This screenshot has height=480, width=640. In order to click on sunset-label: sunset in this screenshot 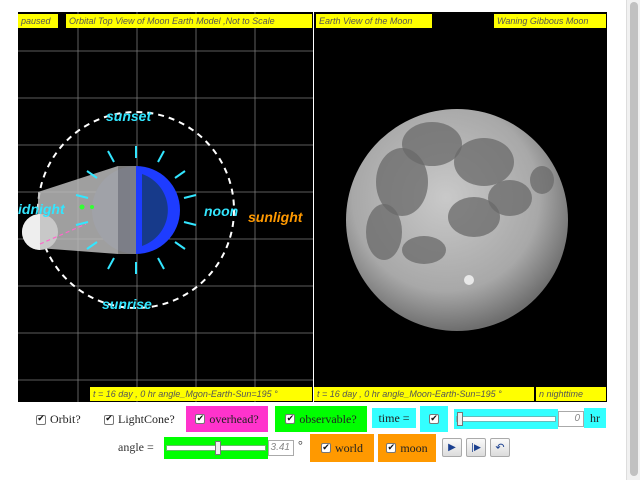, I will do `click(129, 116)`.